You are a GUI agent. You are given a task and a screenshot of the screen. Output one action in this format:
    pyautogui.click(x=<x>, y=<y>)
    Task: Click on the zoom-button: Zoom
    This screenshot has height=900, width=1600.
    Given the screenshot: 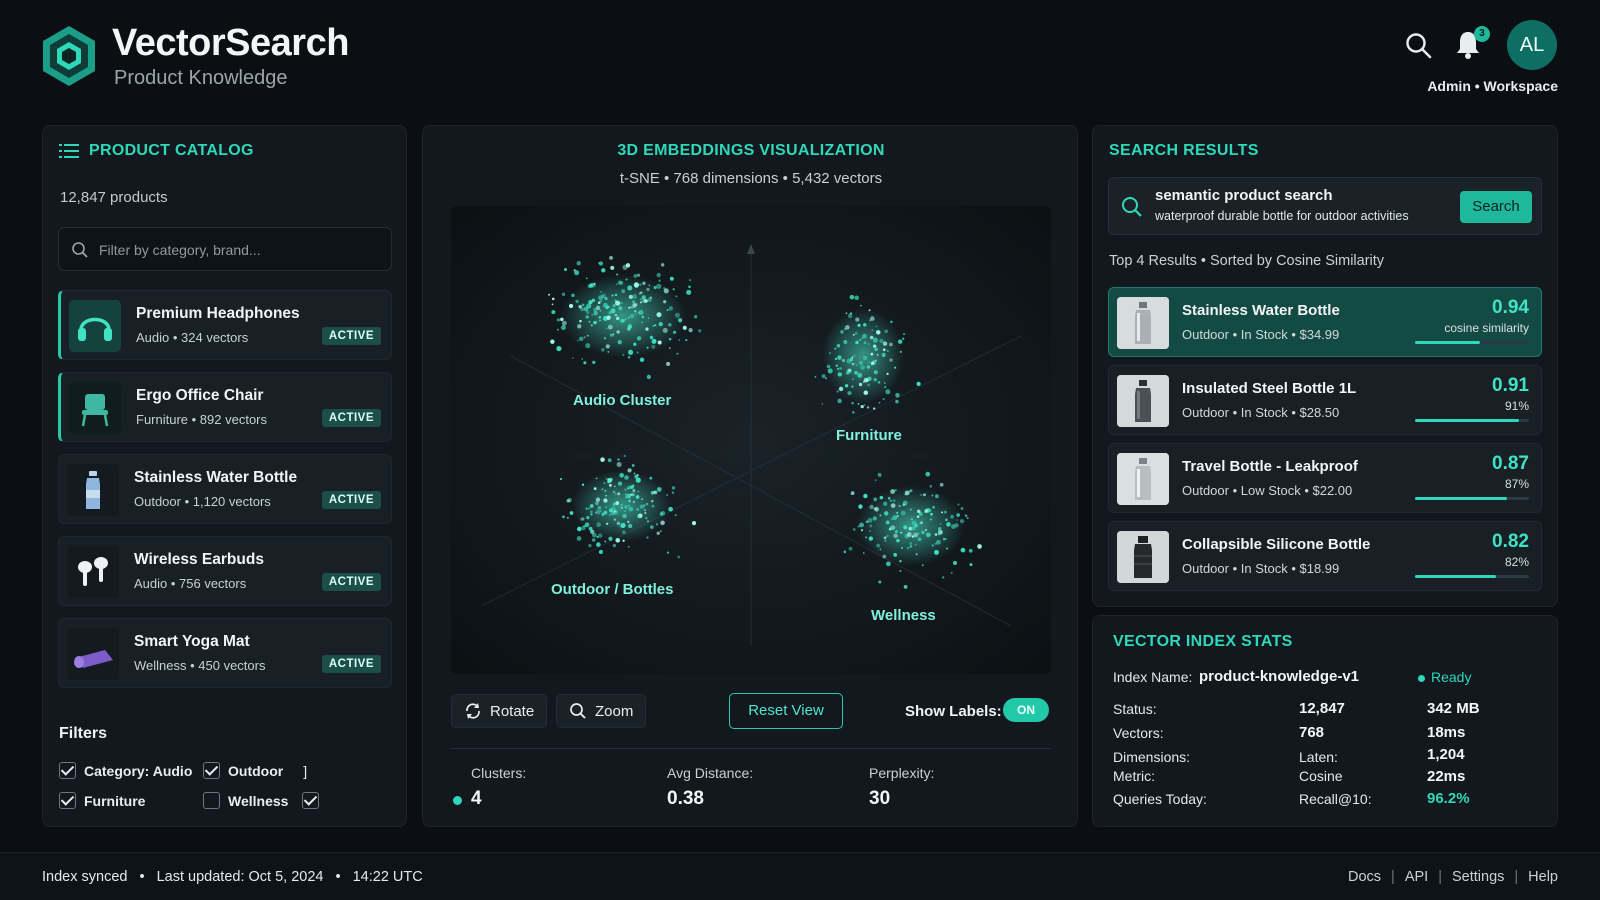 What is the action you would take?
    pyautogui.click(x=601, y=711)
    